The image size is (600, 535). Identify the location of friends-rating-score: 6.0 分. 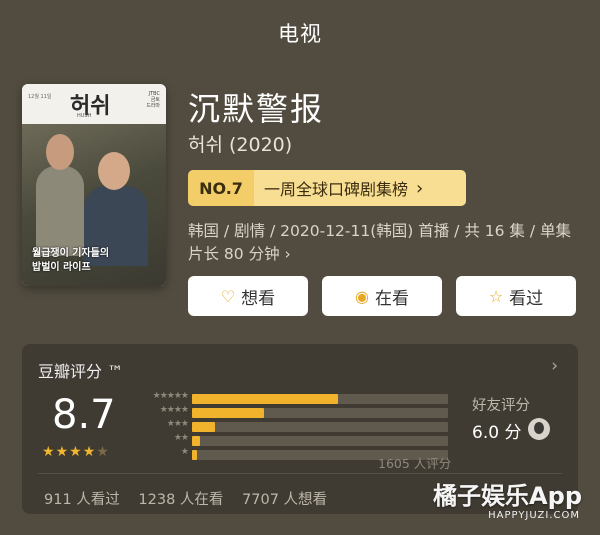
(497, 433).